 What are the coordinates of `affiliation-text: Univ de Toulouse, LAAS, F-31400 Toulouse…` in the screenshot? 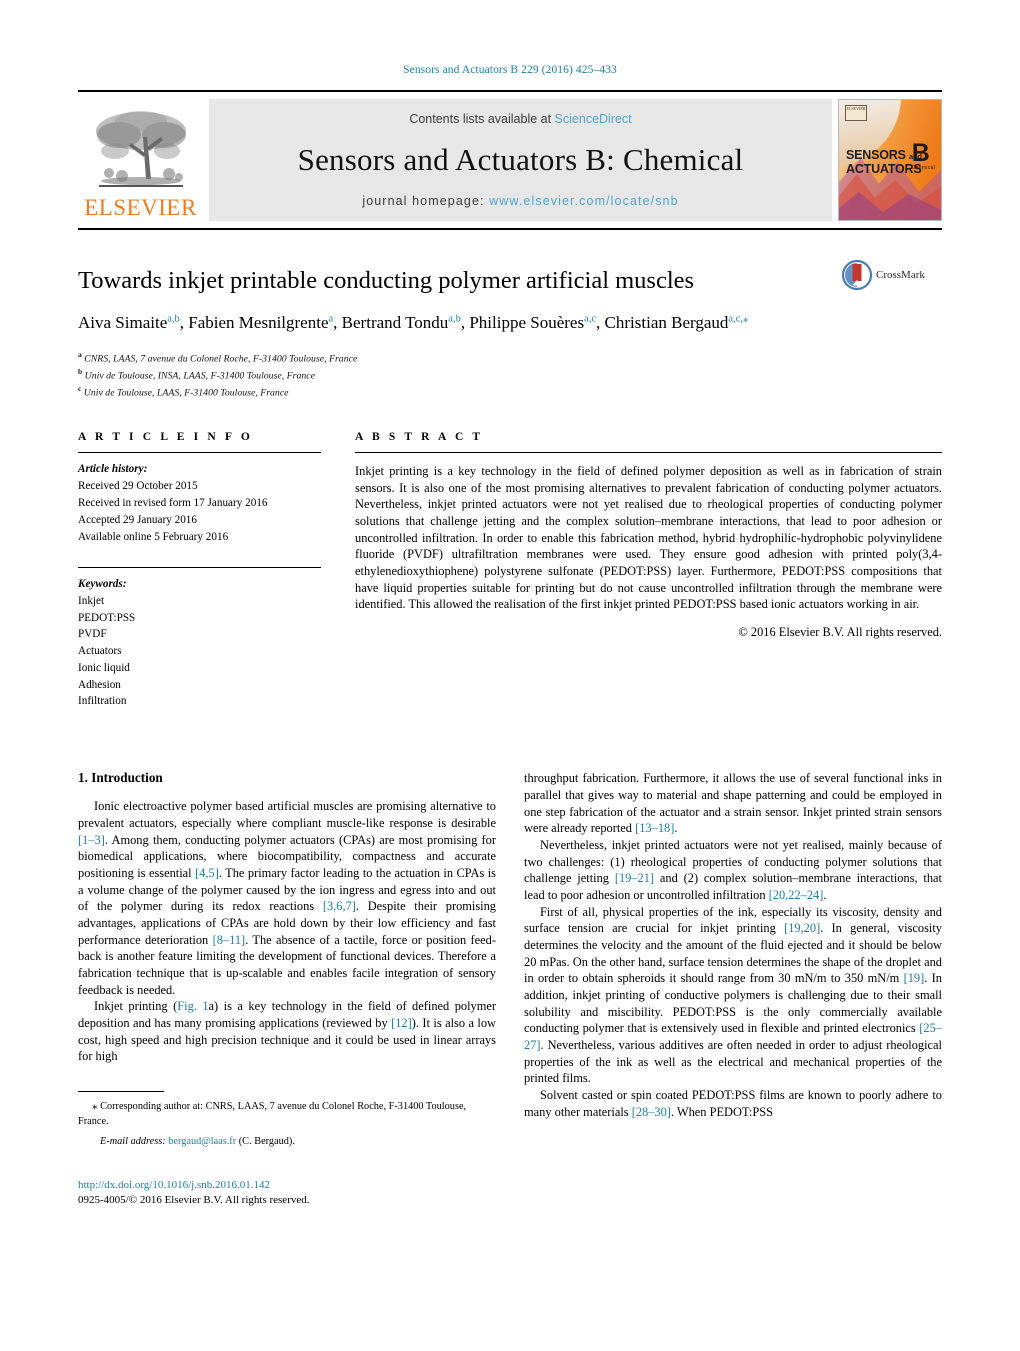 It's located at (186, 393).